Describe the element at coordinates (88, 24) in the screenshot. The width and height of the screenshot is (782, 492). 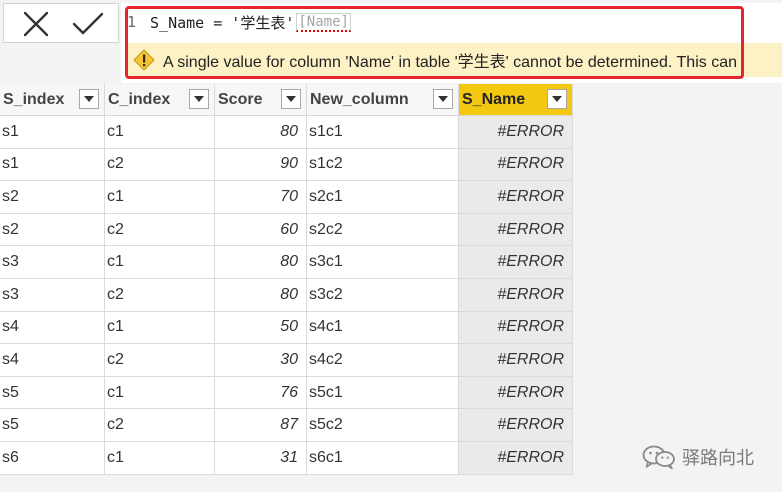
I see `commit-formula-button` at that location.